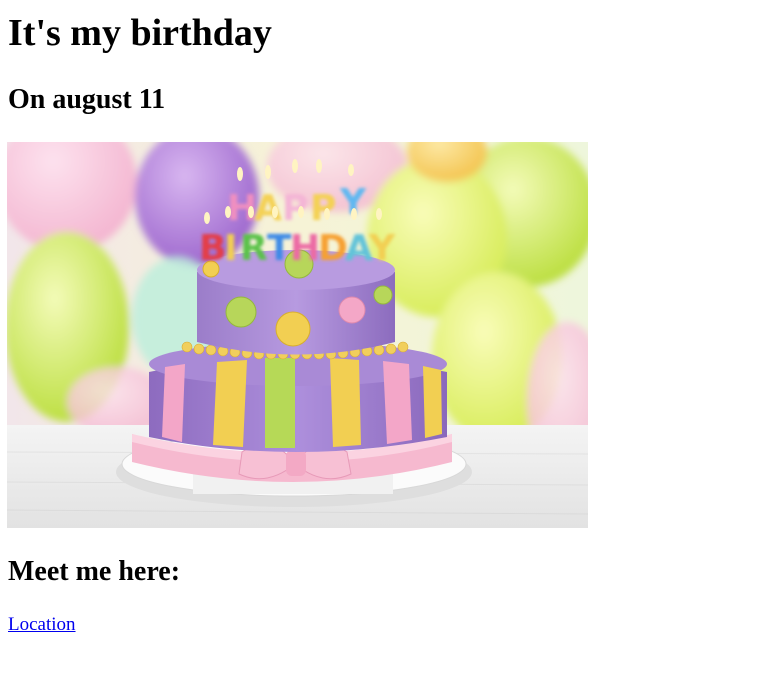  Describe the element at coordinates (279, 248) in the screenshot. I see `svg-text: T` at that location.